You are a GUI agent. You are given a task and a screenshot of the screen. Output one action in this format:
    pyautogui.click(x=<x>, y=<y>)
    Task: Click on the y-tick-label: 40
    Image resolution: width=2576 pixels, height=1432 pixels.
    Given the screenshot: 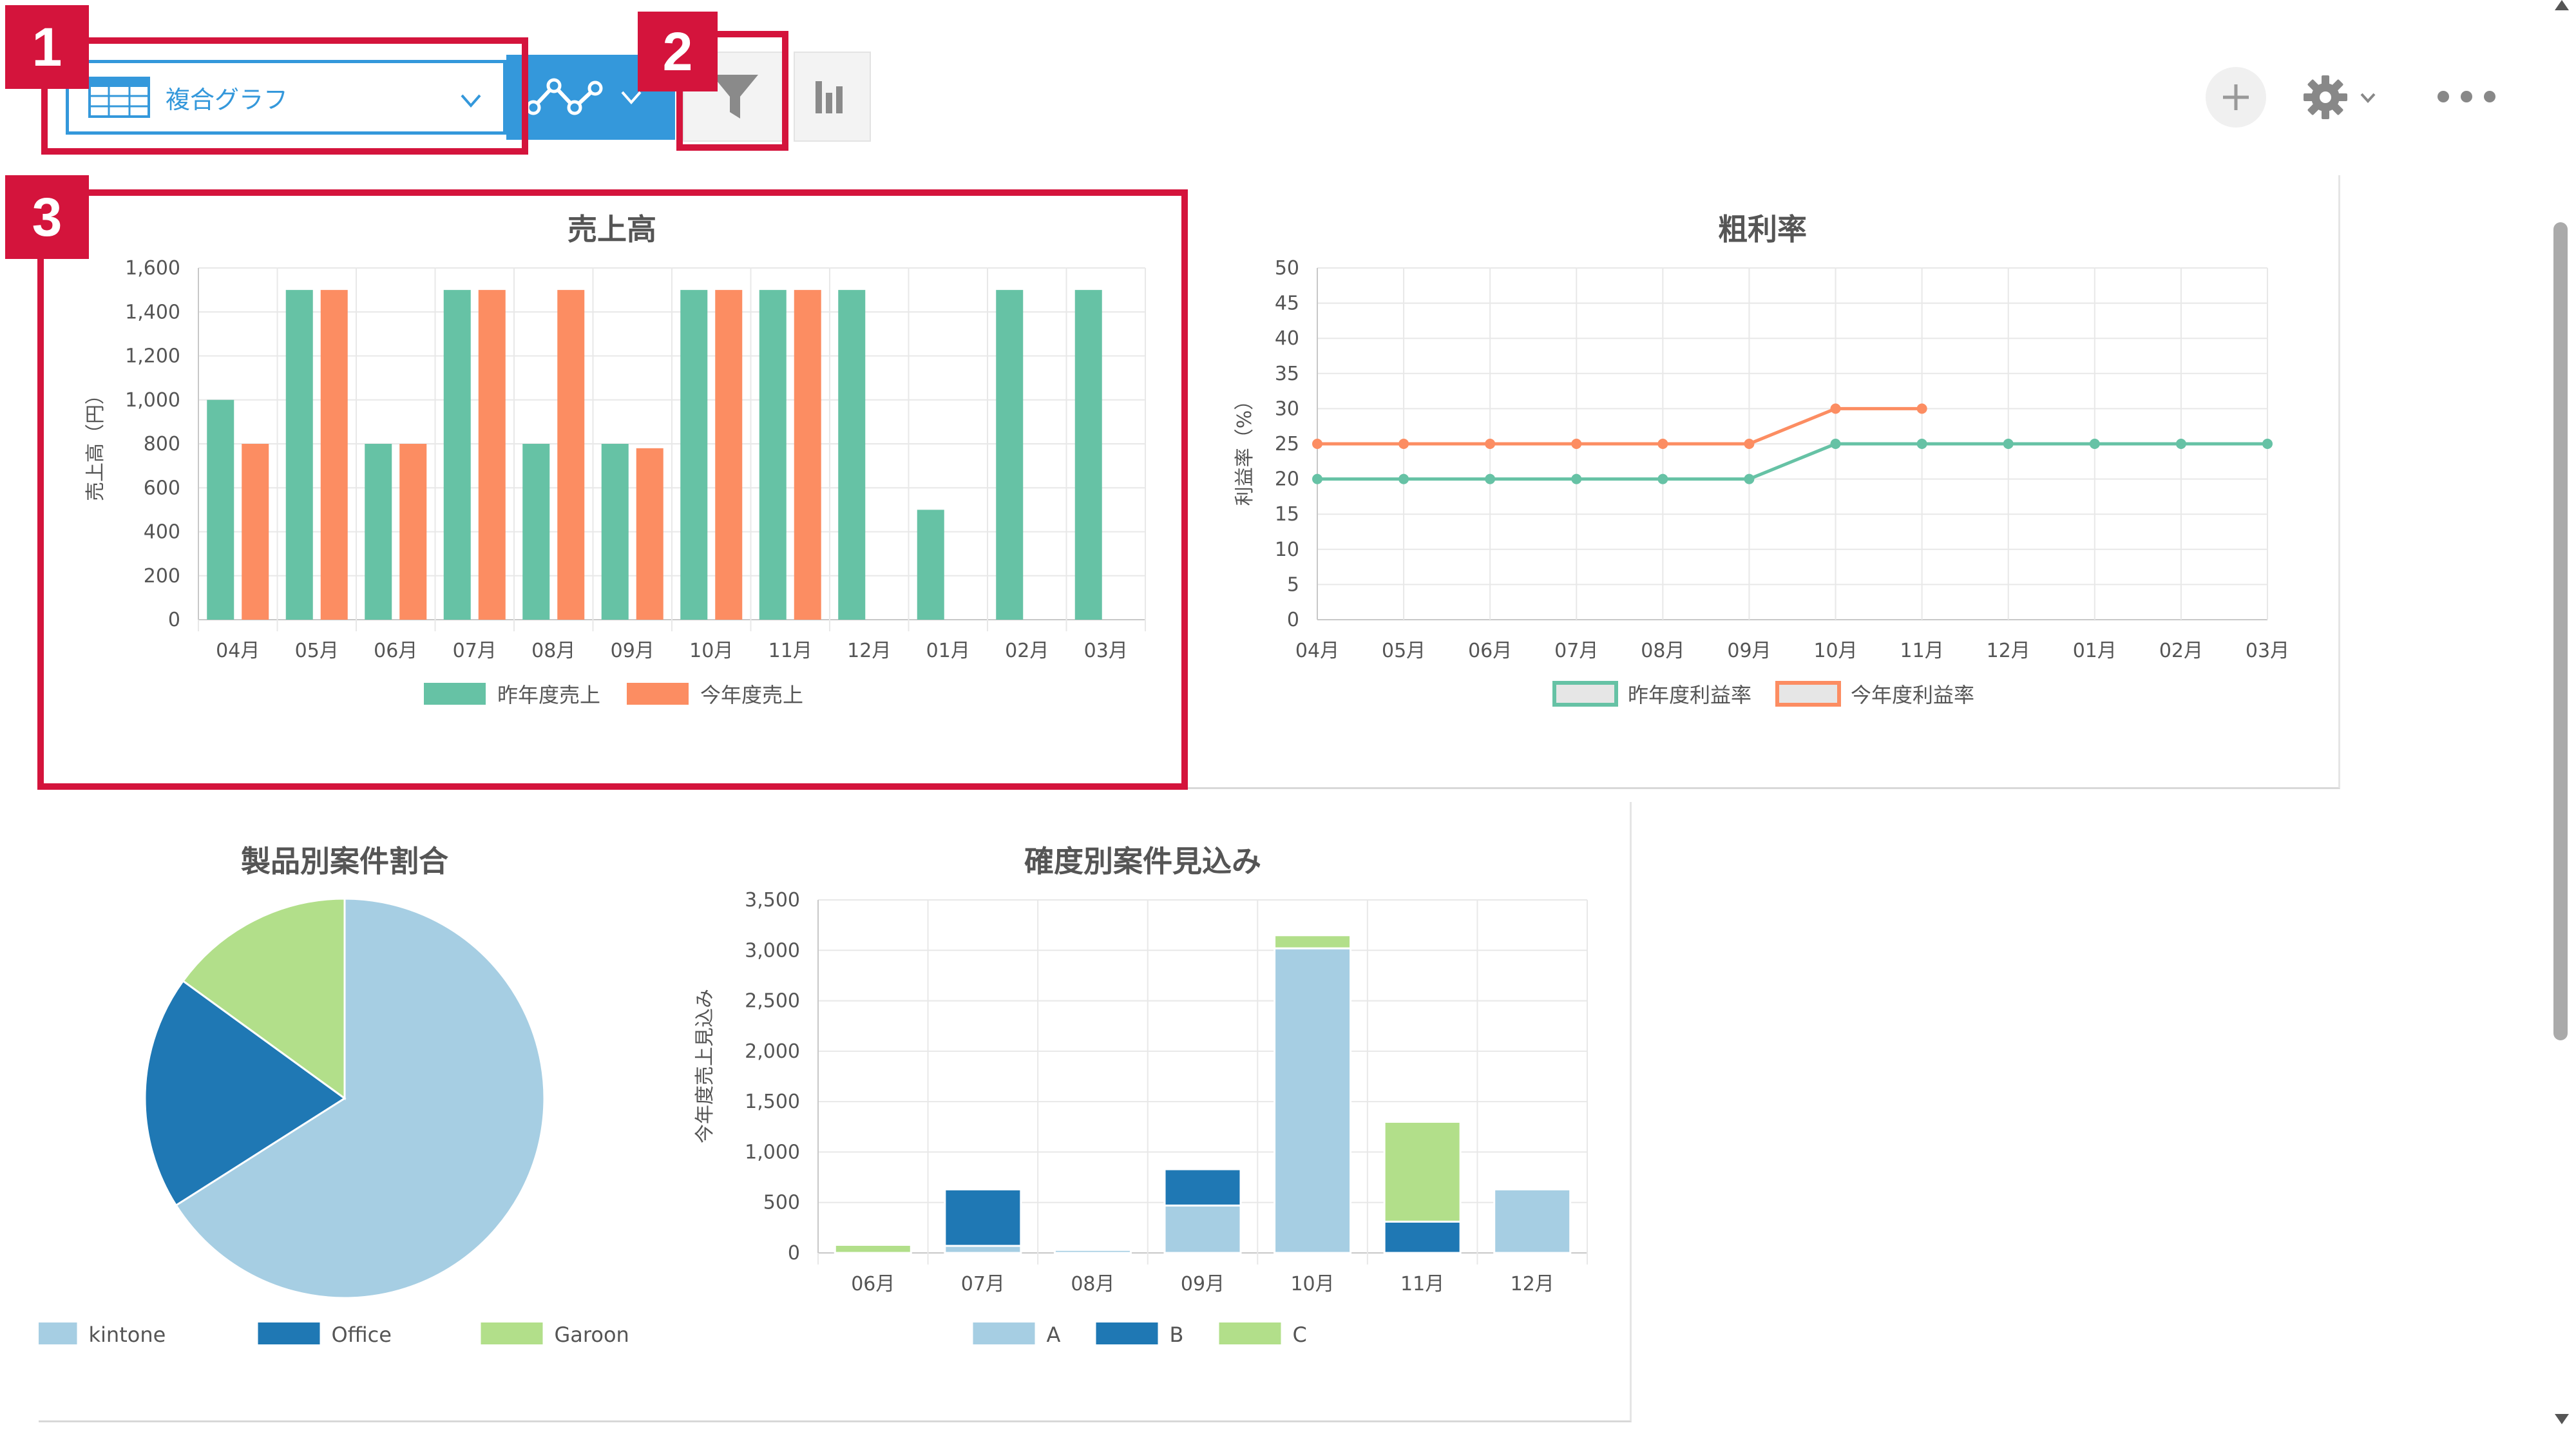 What is the action you would take?
    pyautogui.click(x=1287, y=338)
    